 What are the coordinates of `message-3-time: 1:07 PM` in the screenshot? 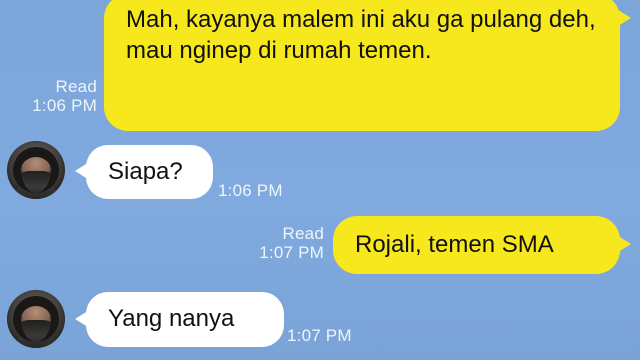 It's located at (291, 253).